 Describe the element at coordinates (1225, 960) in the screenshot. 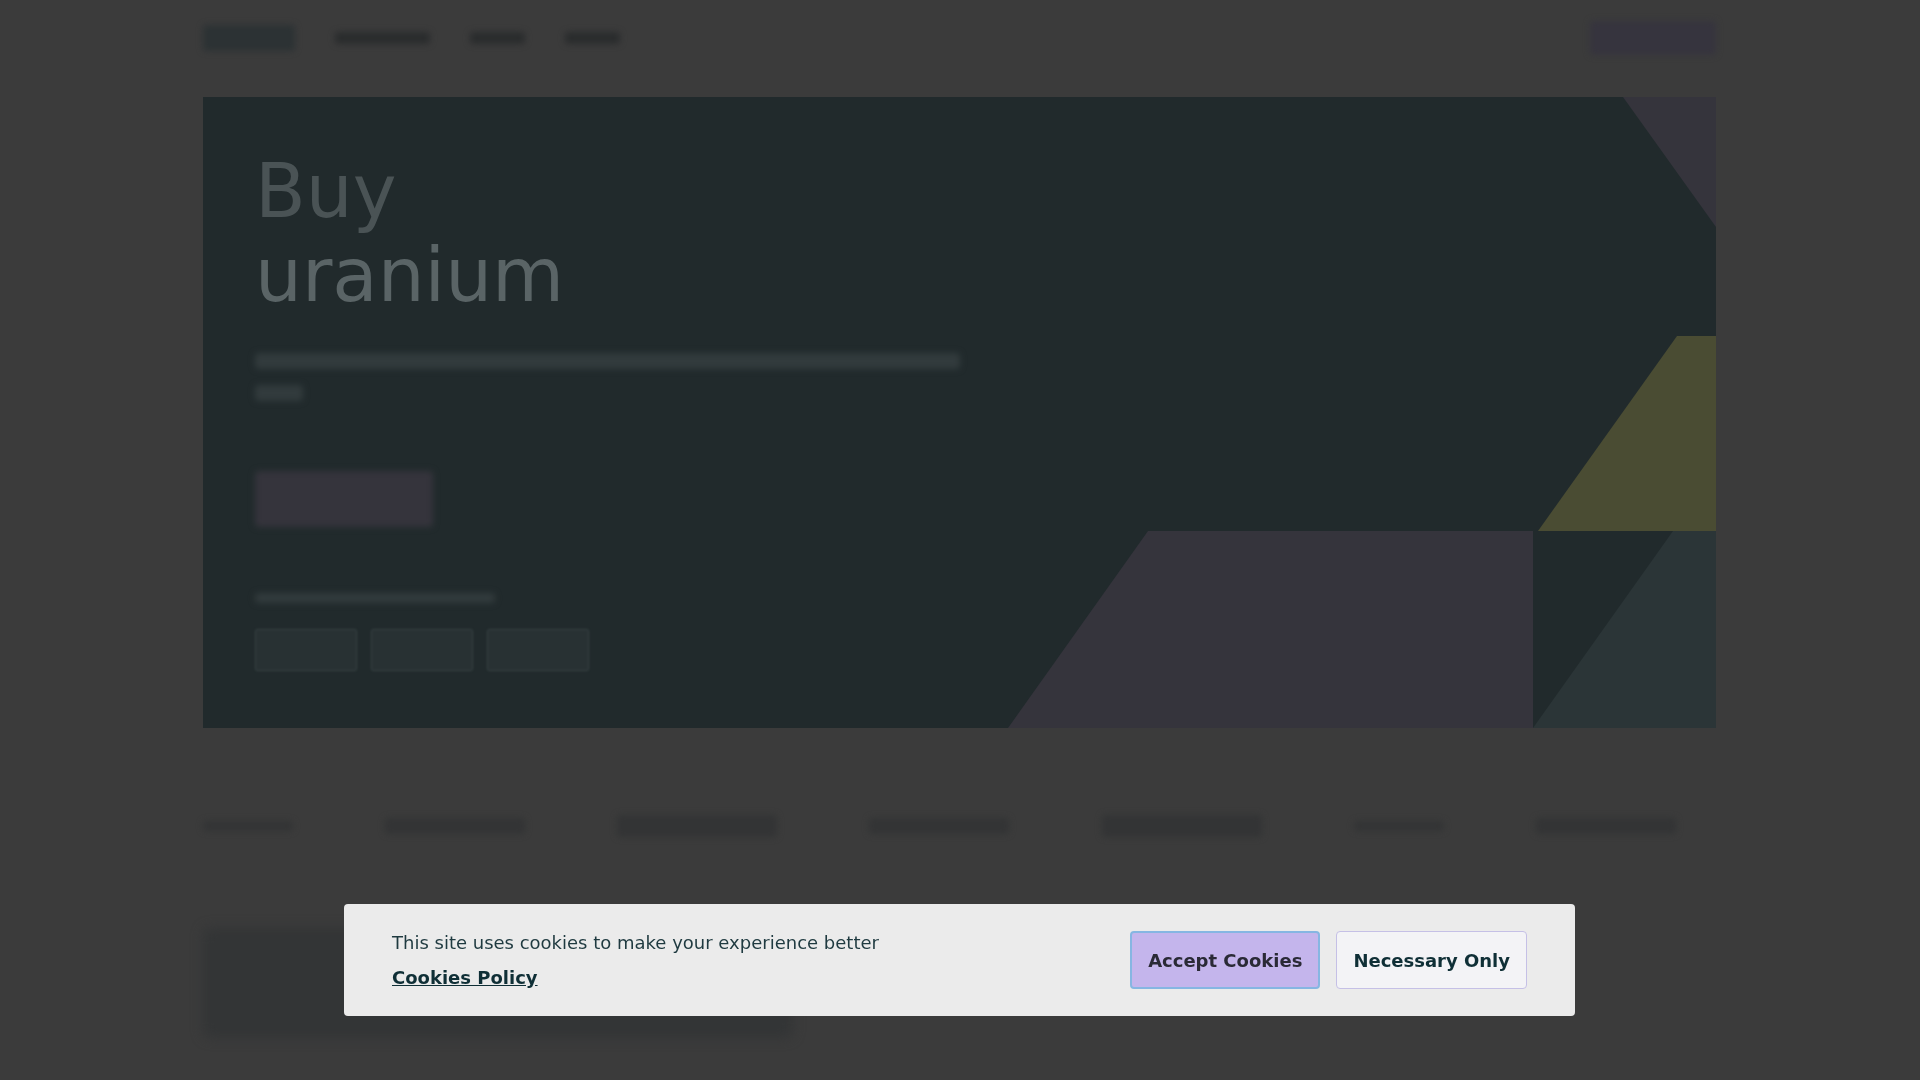

I see `accept-cookies-button: Accept Cookies` at that location.